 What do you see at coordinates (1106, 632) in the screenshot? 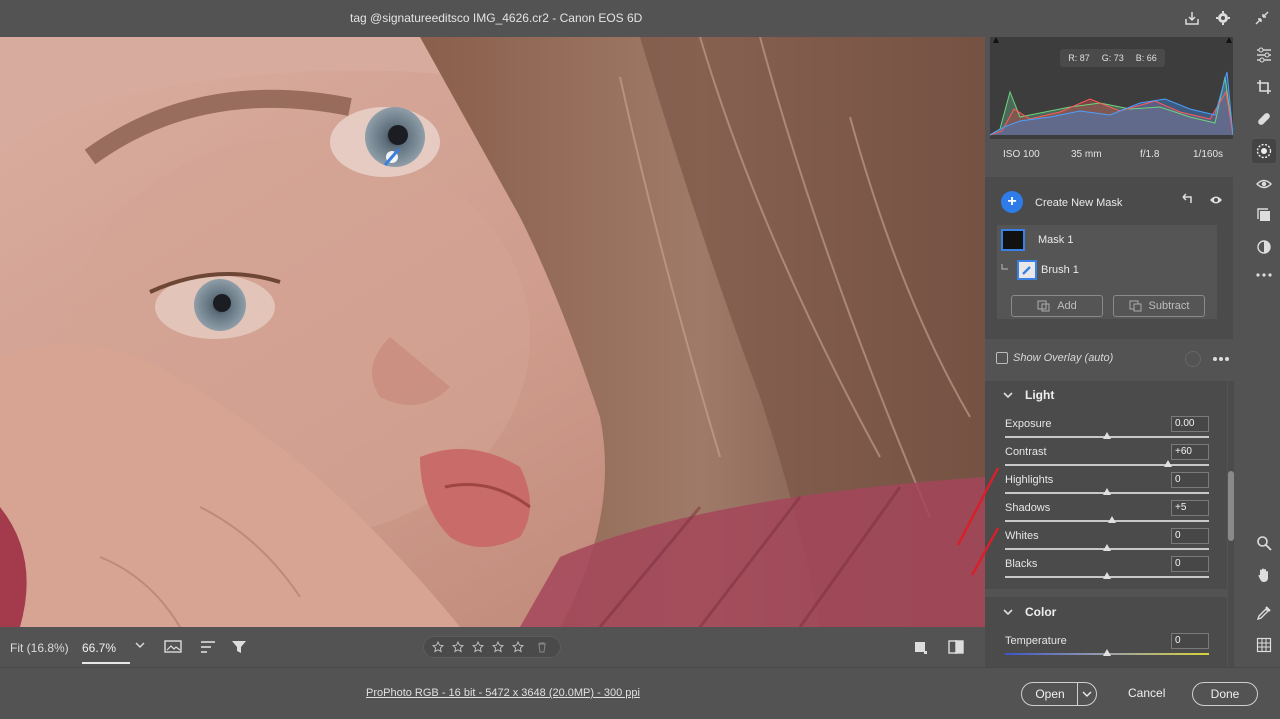
I see `color-section: Color Temperature 0` at bounding box center [1106, 632].